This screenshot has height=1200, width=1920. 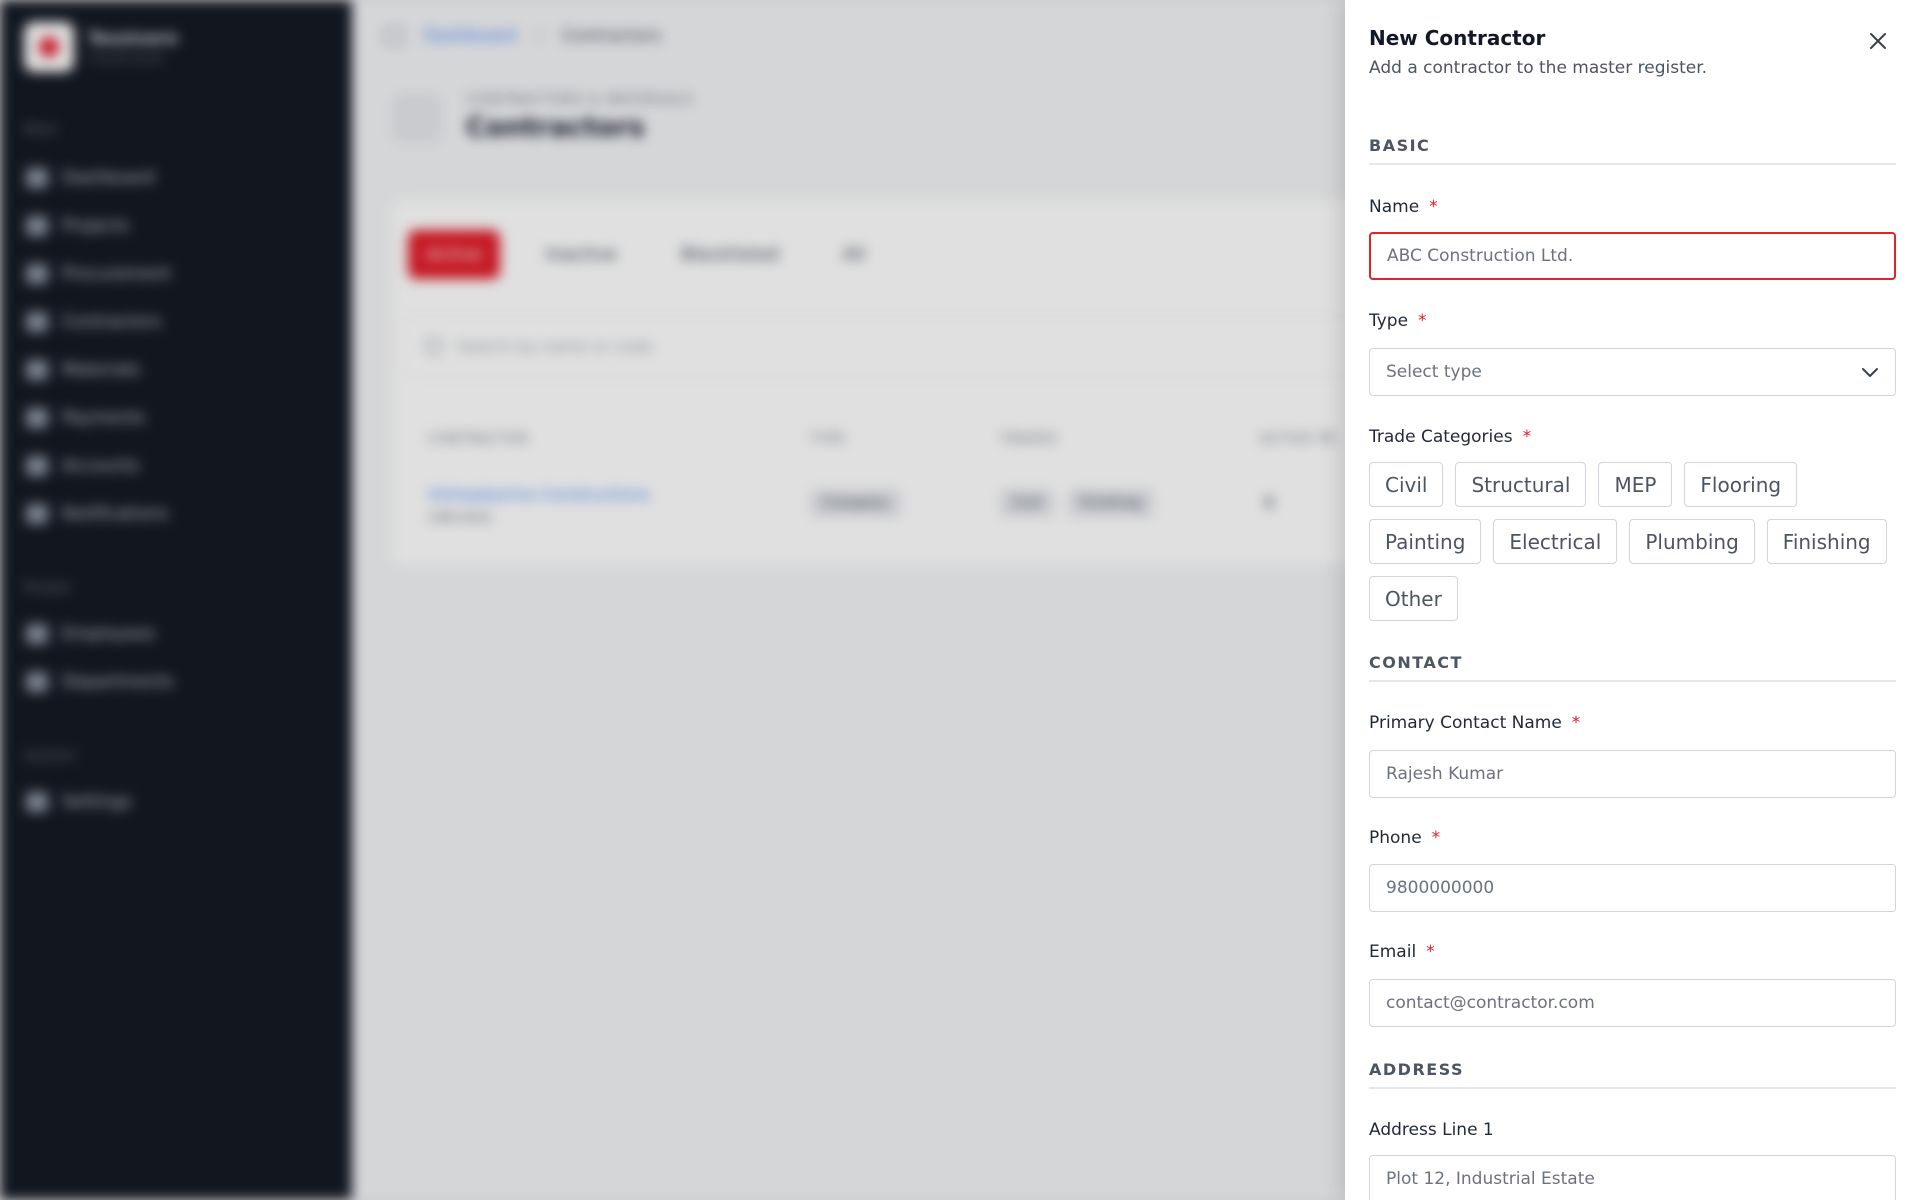 I want to click on close-icon, so click(x=1878, y=41).